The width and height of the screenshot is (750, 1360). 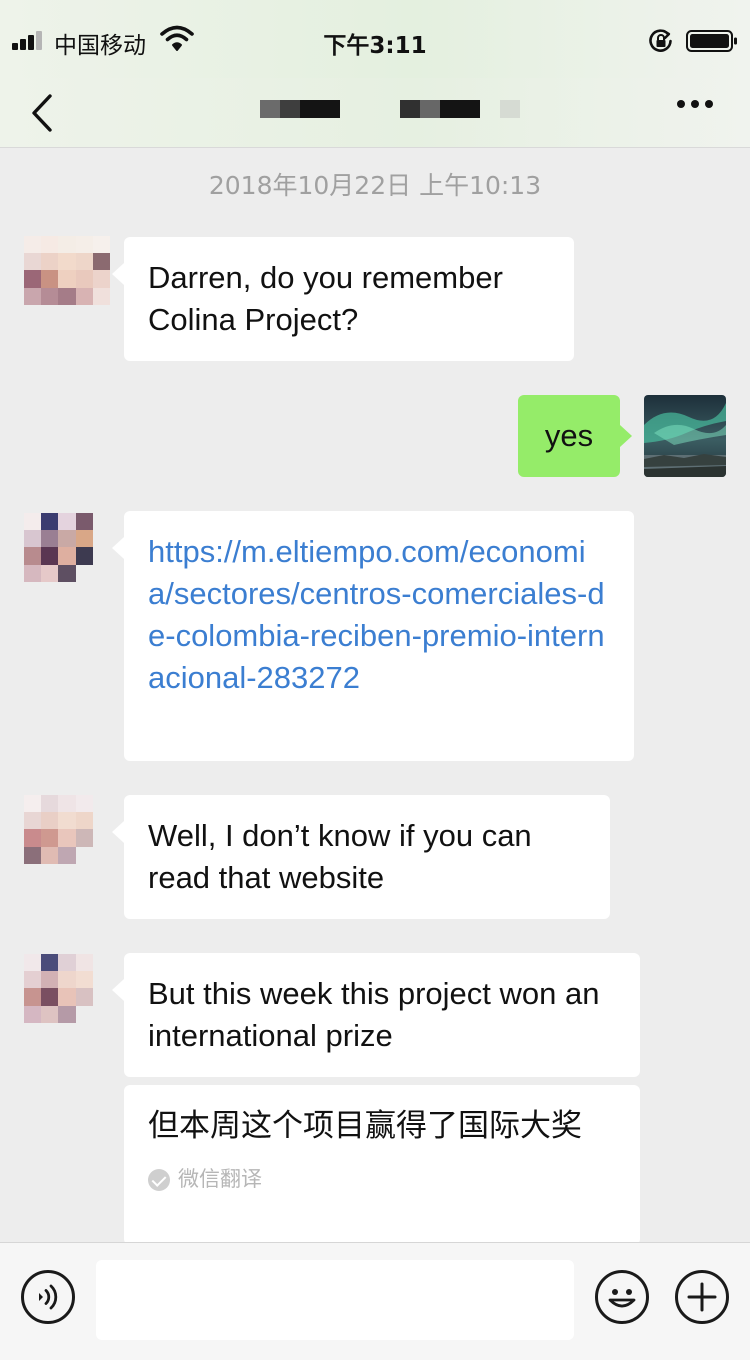 What do you see at coordinates (569, 435) in the screenshot?
I see `message-text: yes` at bounding box center [569, 435].